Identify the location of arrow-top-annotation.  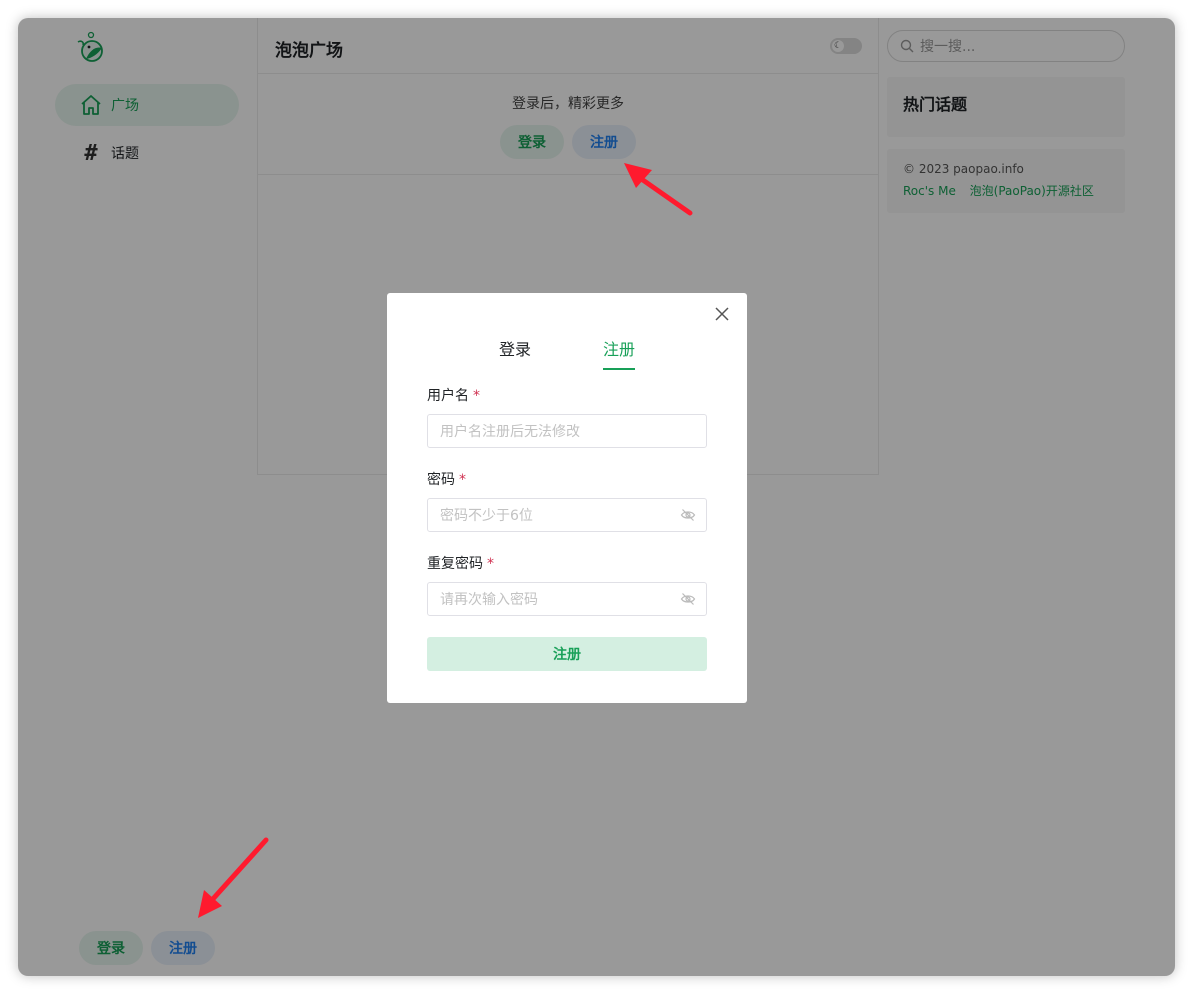
(658, 189).